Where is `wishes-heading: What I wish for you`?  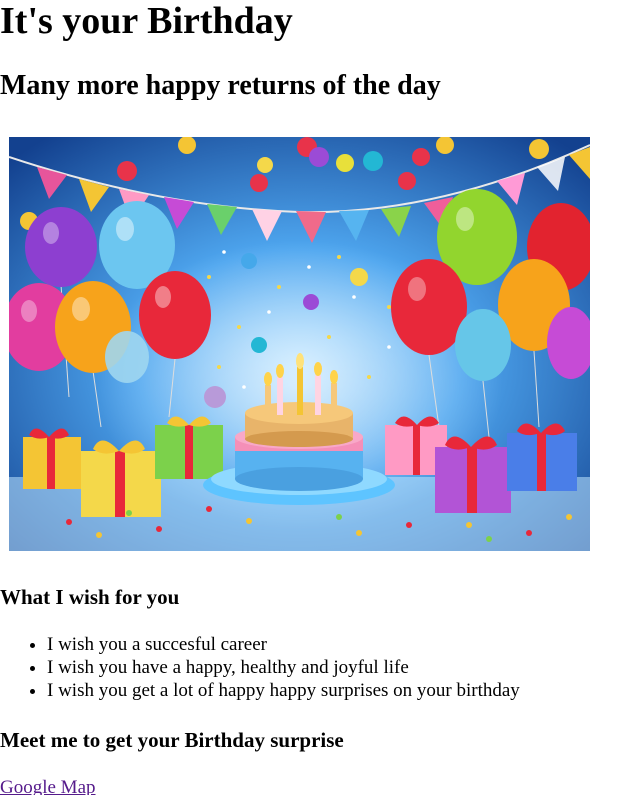
wishes-heading: What I wish for you is located at coordinates (90, 597).